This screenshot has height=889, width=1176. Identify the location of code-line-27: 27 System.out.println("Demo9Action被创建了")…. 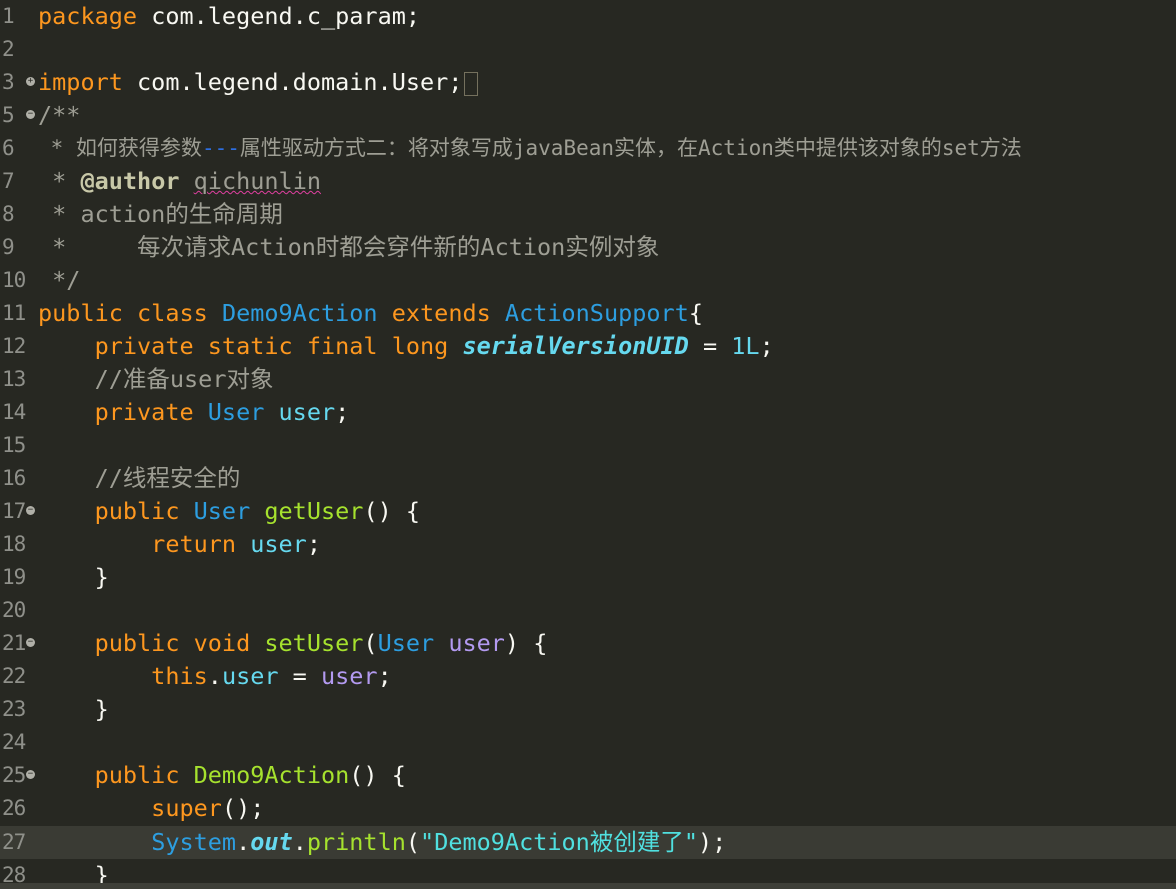
(588, 842).